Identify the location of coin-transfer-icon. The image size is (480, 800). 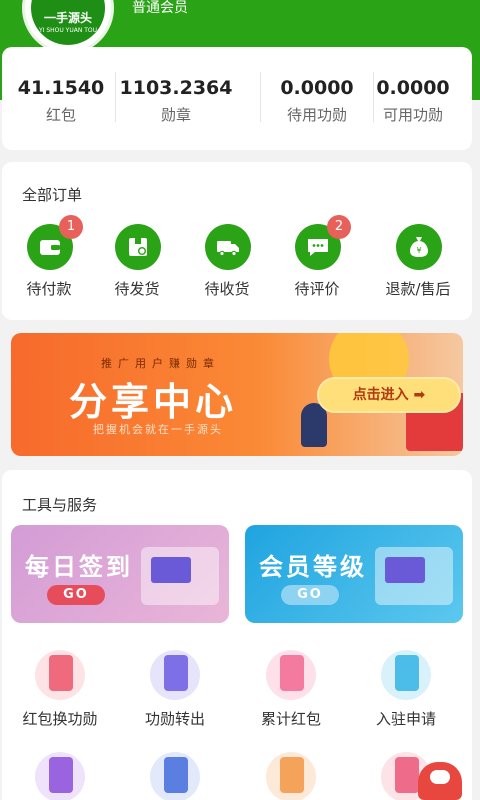
(175, 675).